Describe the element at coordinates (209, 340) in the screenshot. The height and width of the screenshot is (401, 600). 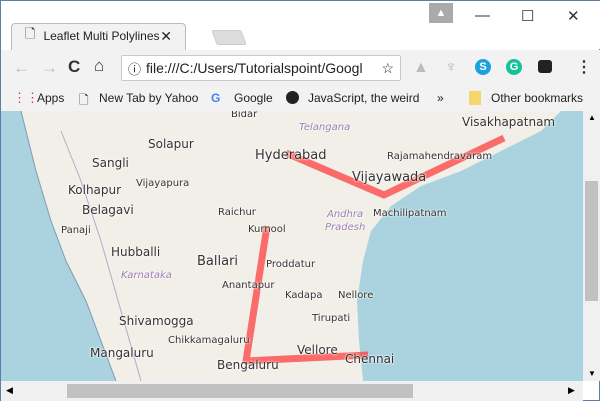
I see `city-label: Chikkamagaluru` at that location.